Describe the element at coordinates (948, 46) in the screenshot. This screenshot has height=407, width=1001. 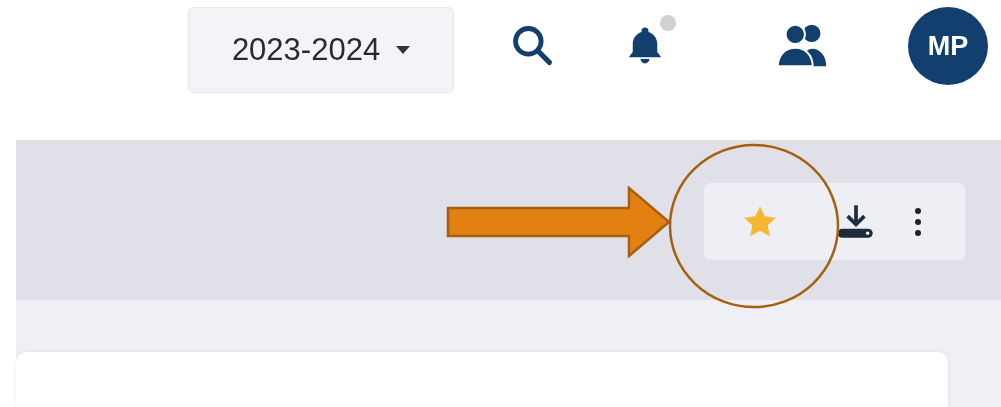
I see `user-avatar: MP` at that location.